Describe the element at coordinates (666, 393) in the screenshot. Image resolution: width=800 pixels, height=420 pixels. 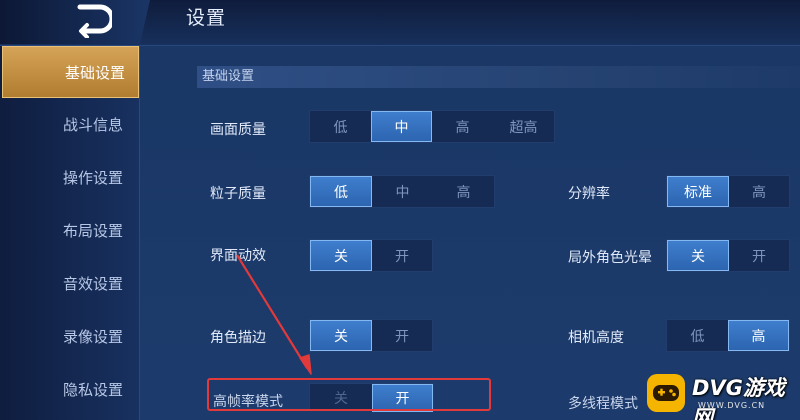
I see `gamepad-logo-icon` at that location.